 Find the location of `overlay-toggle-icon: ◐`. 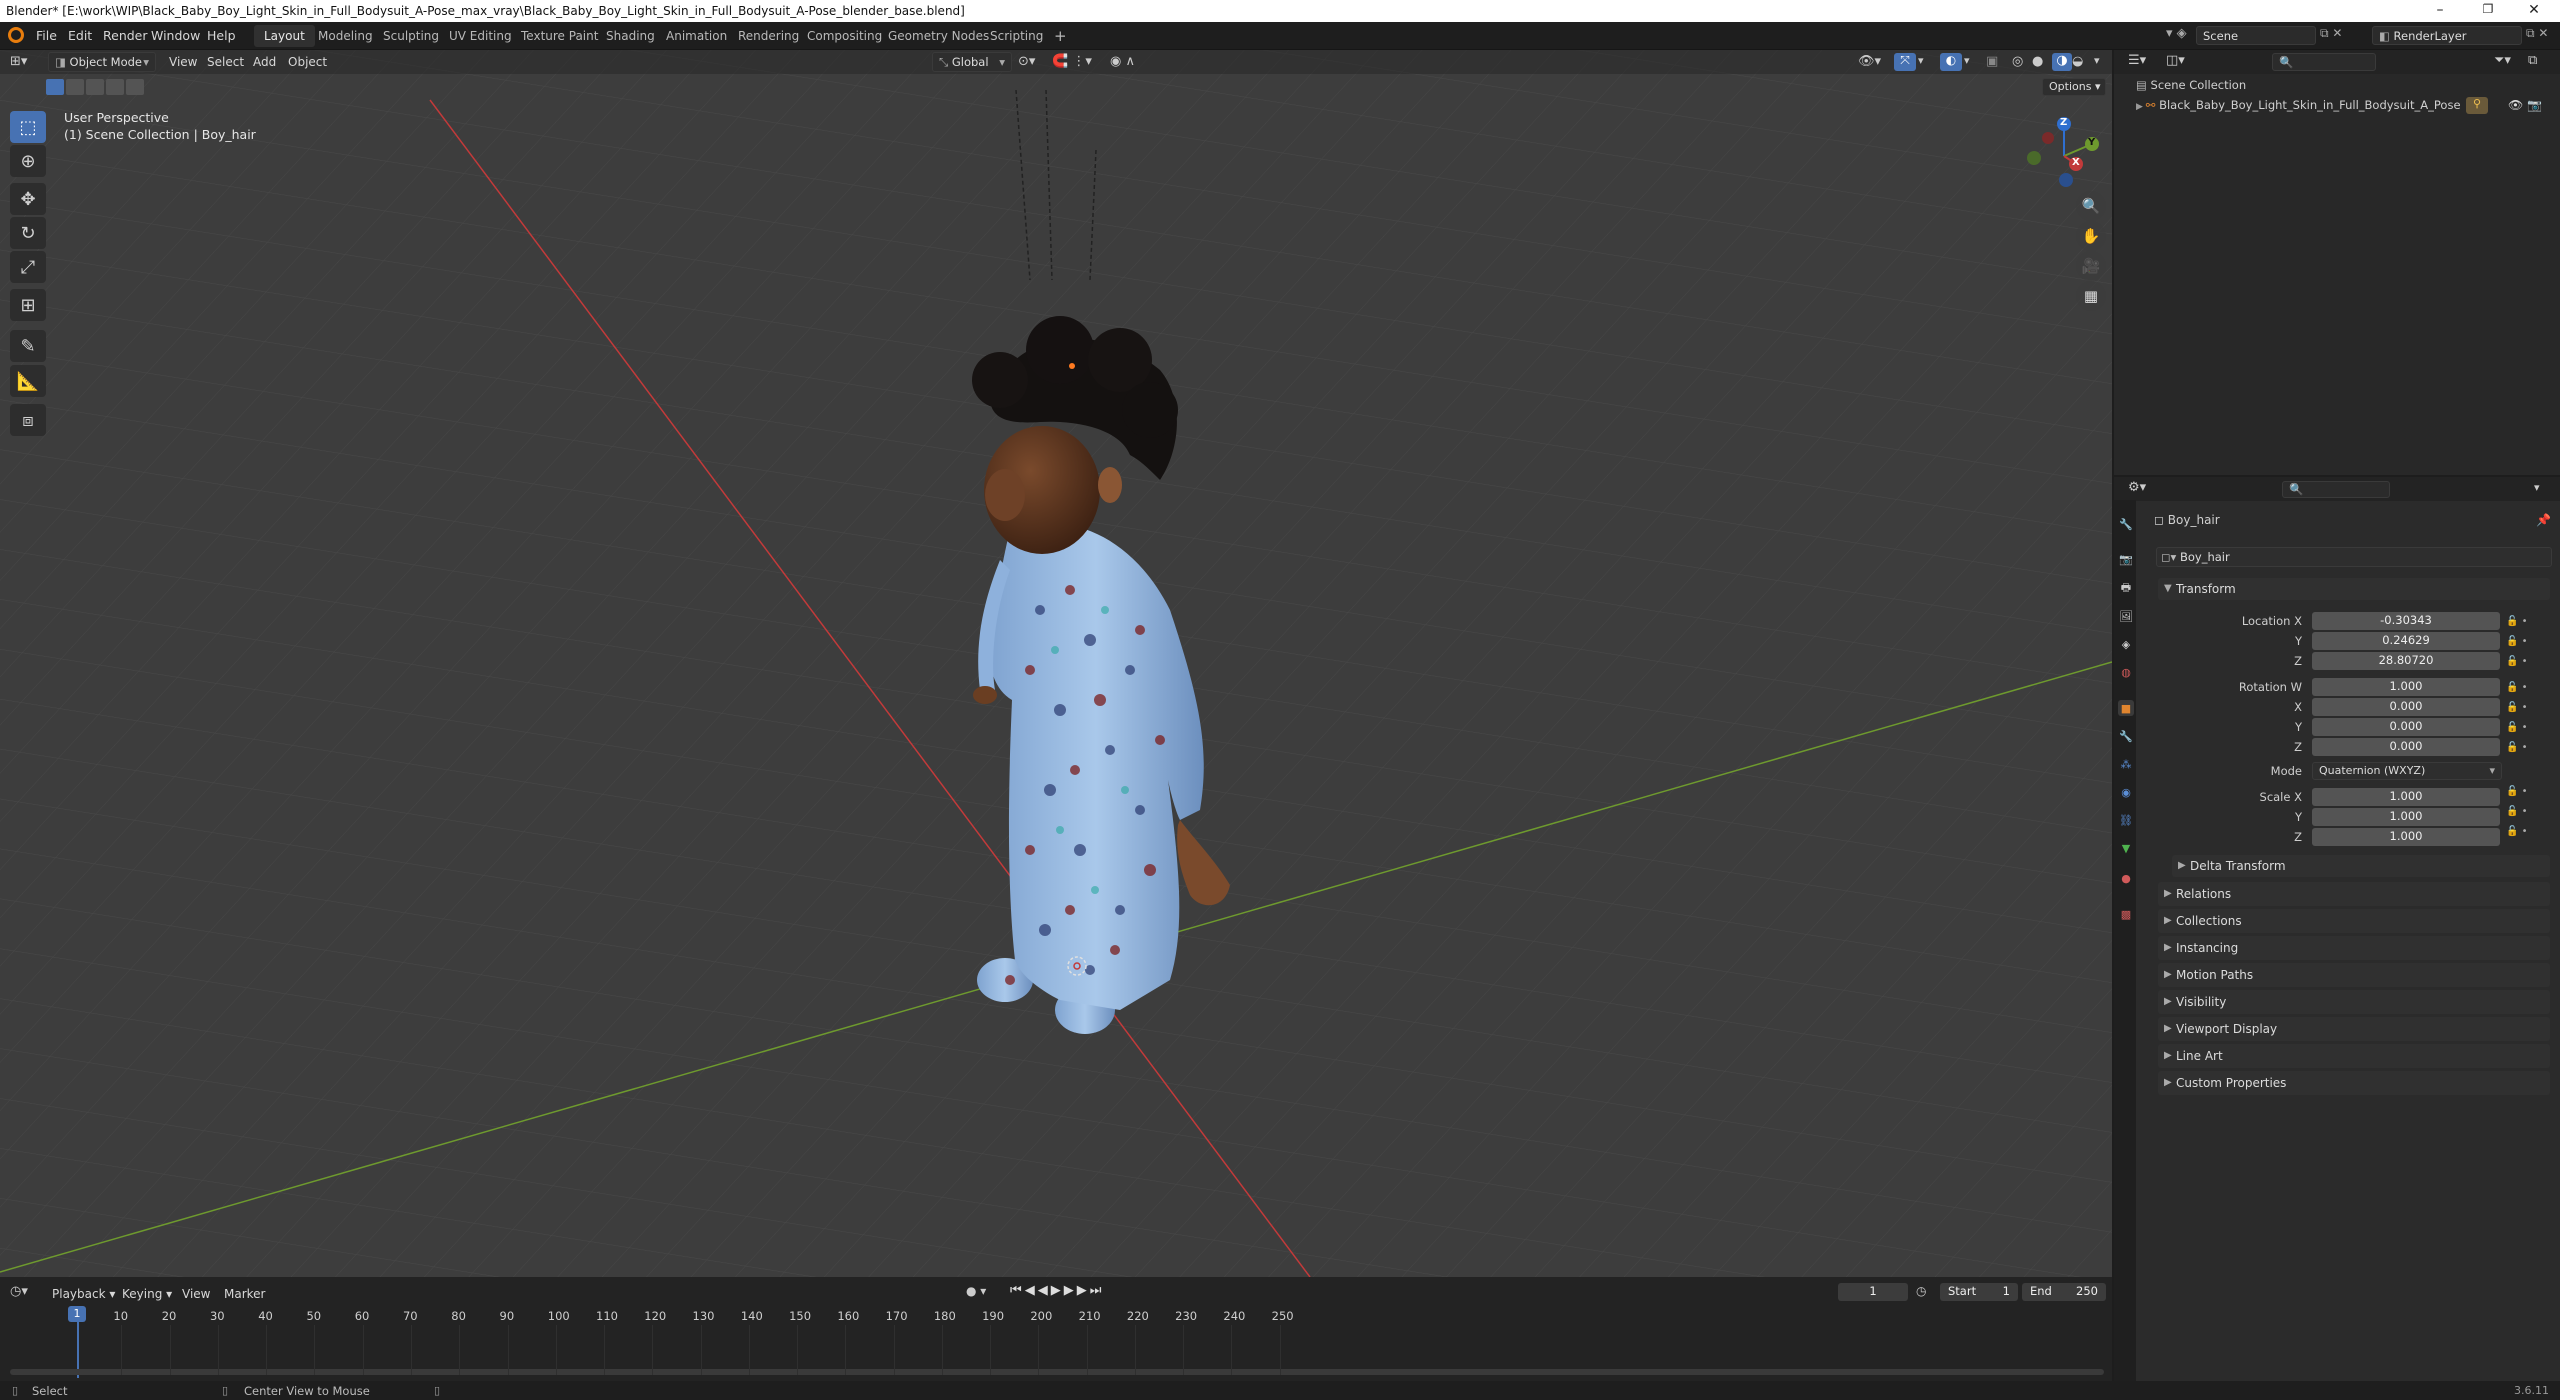

overlay-toggle-icon: ◐ is located at coordinates (1951, 62).